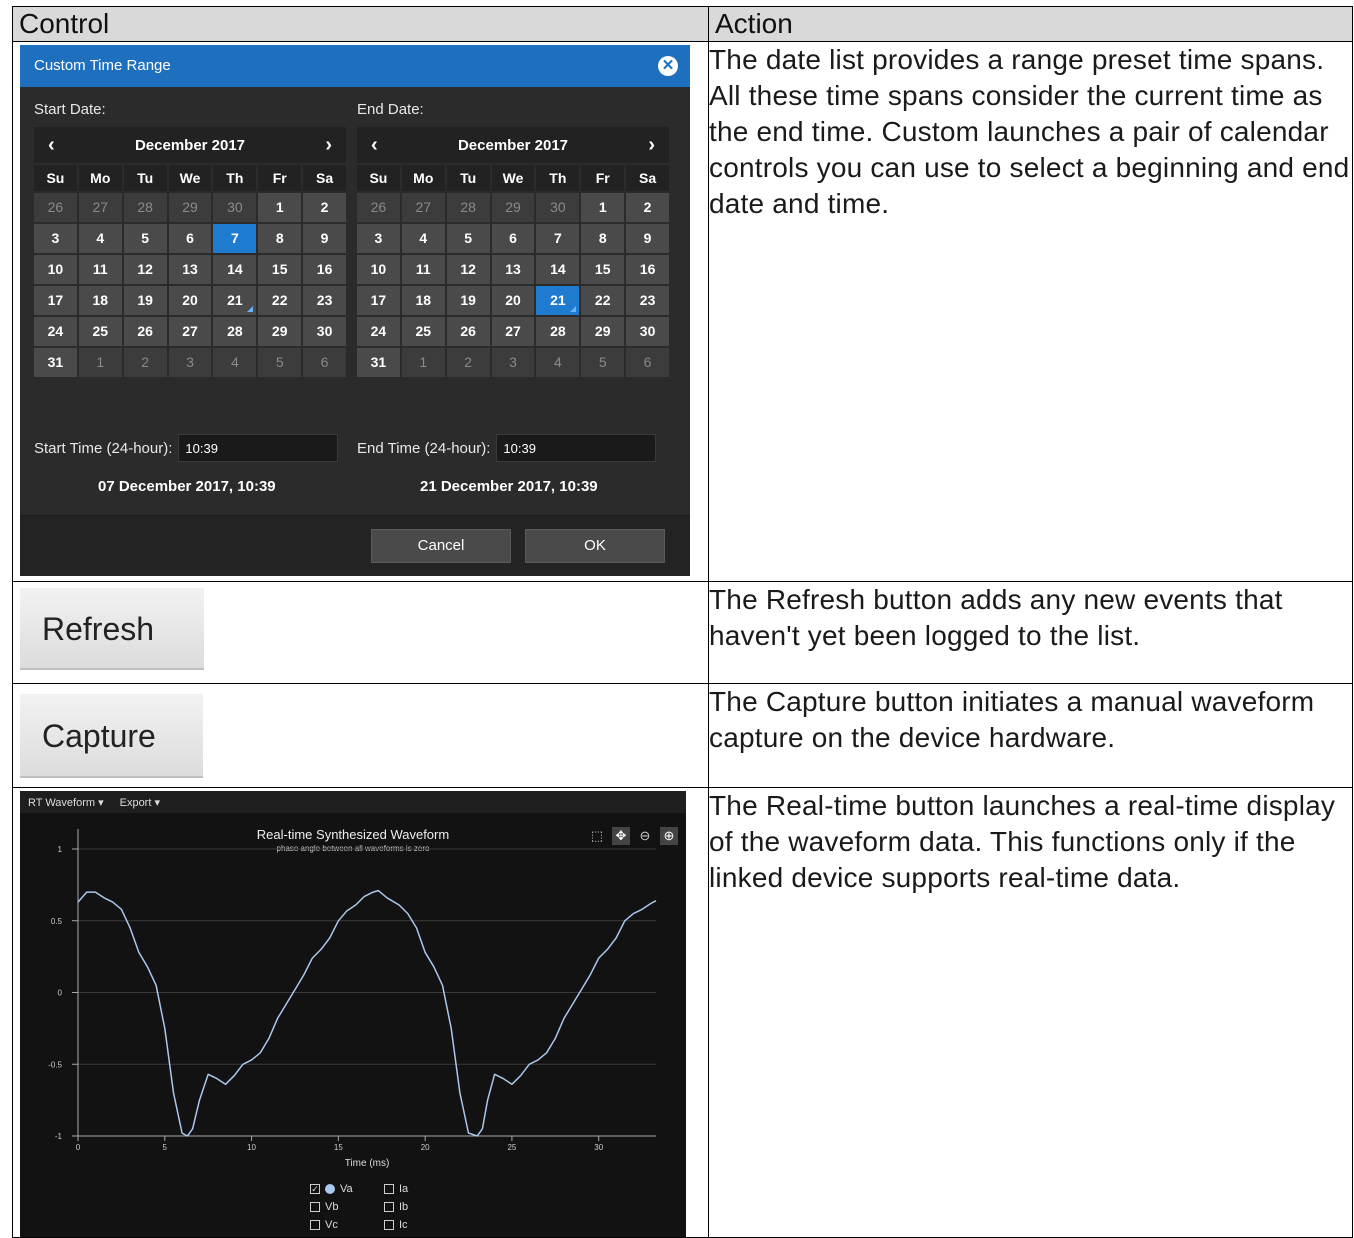 This screenshot has width=1354, height=1238. What do you see at coordinates (280, 269) in the screenshot?
I see `start-calendar-day-cell: 15` at bounding box center [280, 269].